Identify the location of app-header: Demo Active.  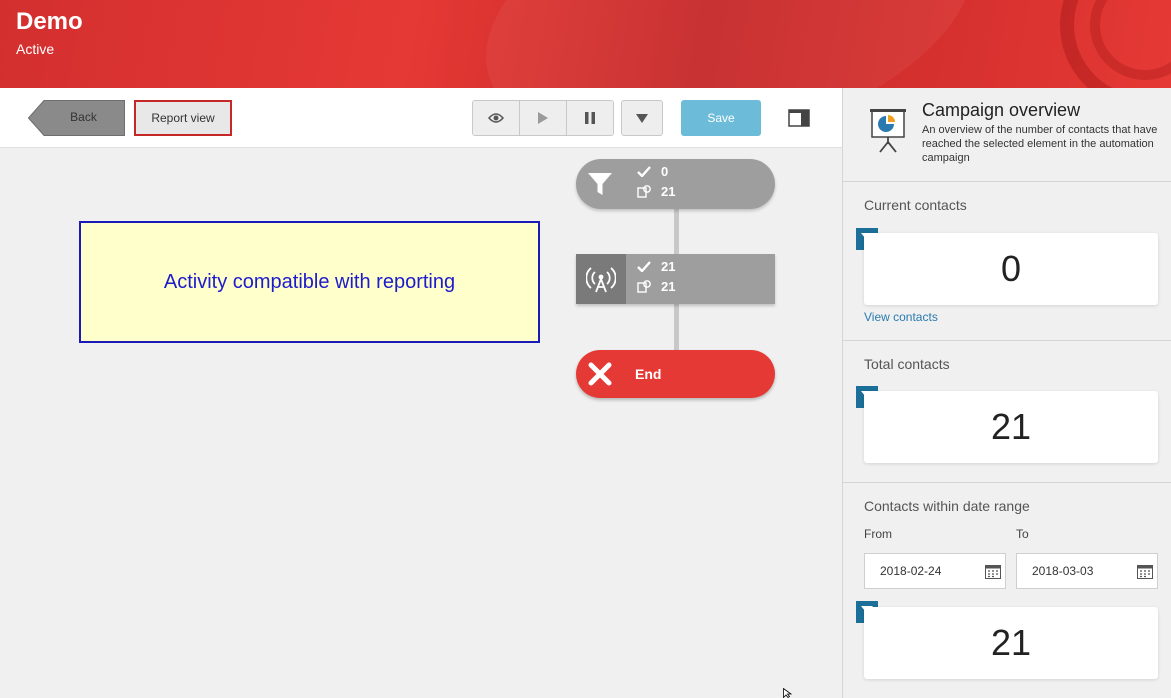
(585, 44).